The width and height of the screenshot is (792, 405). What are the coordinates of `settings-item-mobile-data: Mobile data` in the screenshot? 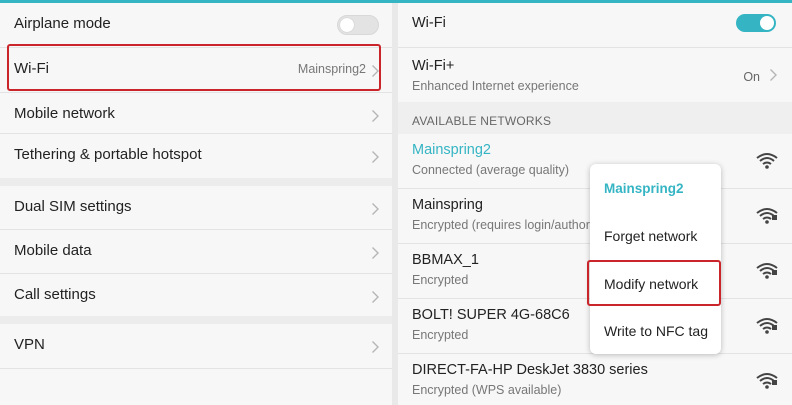 It's located at (196, 252).